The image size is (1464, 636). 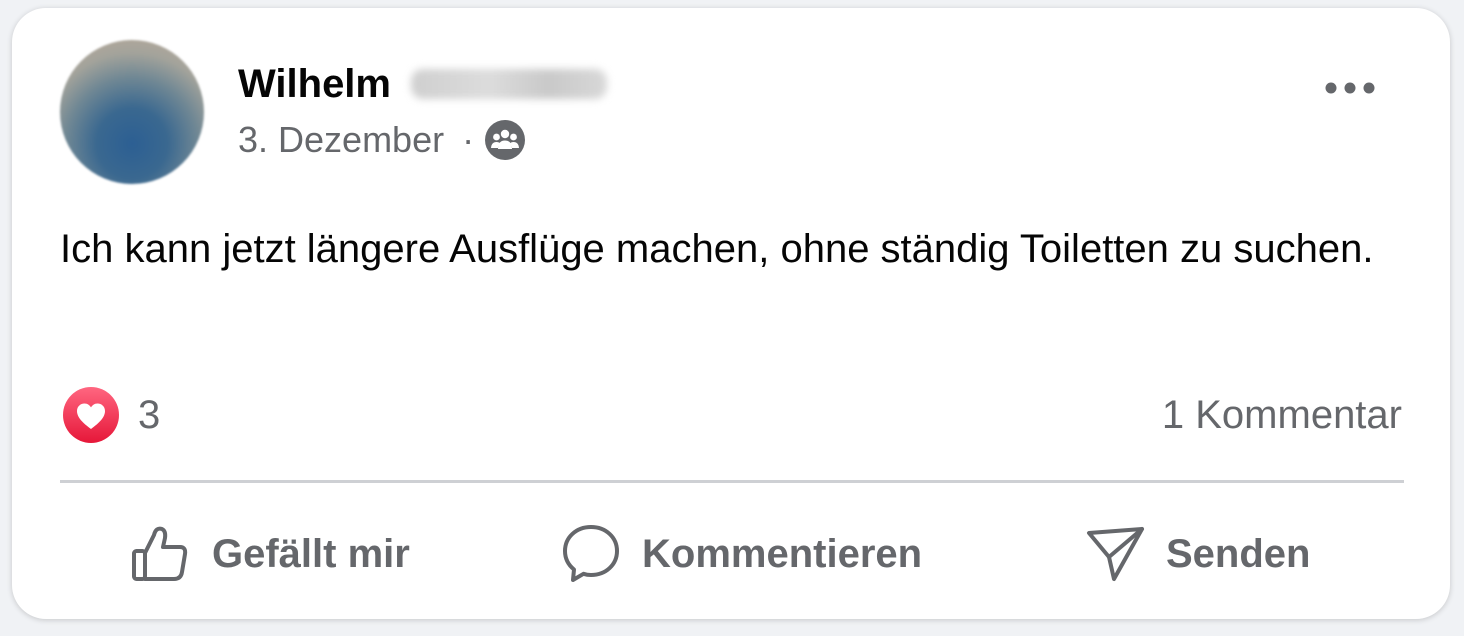 I want to click on comment-count-link: 1 Kommentar, so click(x=1282, y=415).